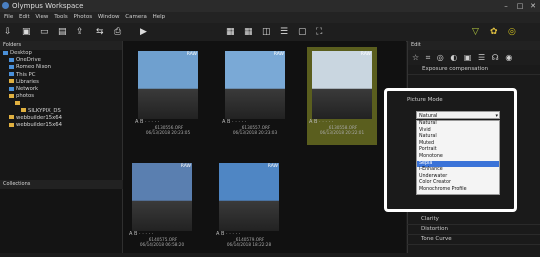 The height and width of the screenshot is (257, 540). What do you see at coordinates (428, 57) in the screenshot?
I see `crop-icon: ⌗` at bounding box center [428, 57].